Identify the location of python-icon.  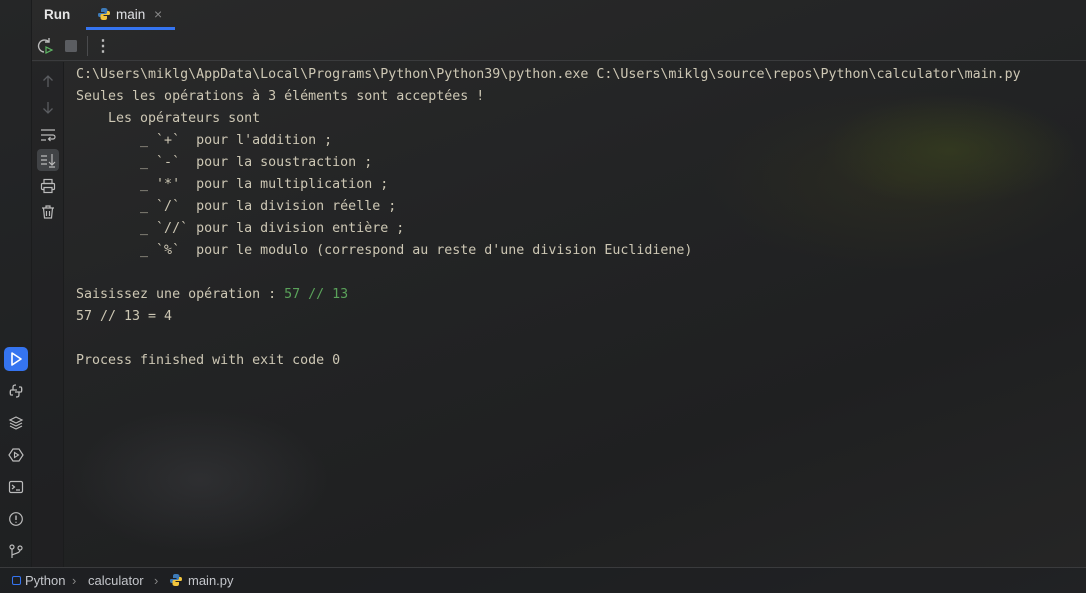
(16, 391).